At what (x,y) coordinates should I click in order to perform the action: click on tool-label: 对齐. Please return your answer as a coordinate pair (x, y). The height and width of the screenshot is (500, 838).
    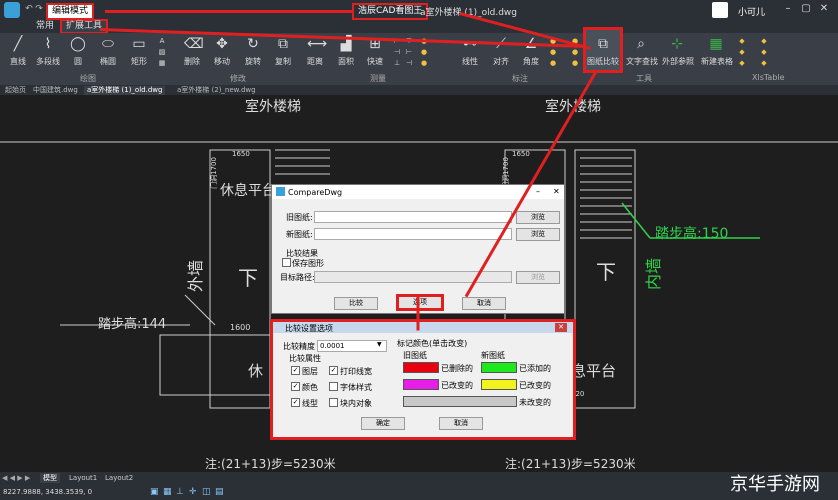
    Looking at the image, I should click on (501, 61).